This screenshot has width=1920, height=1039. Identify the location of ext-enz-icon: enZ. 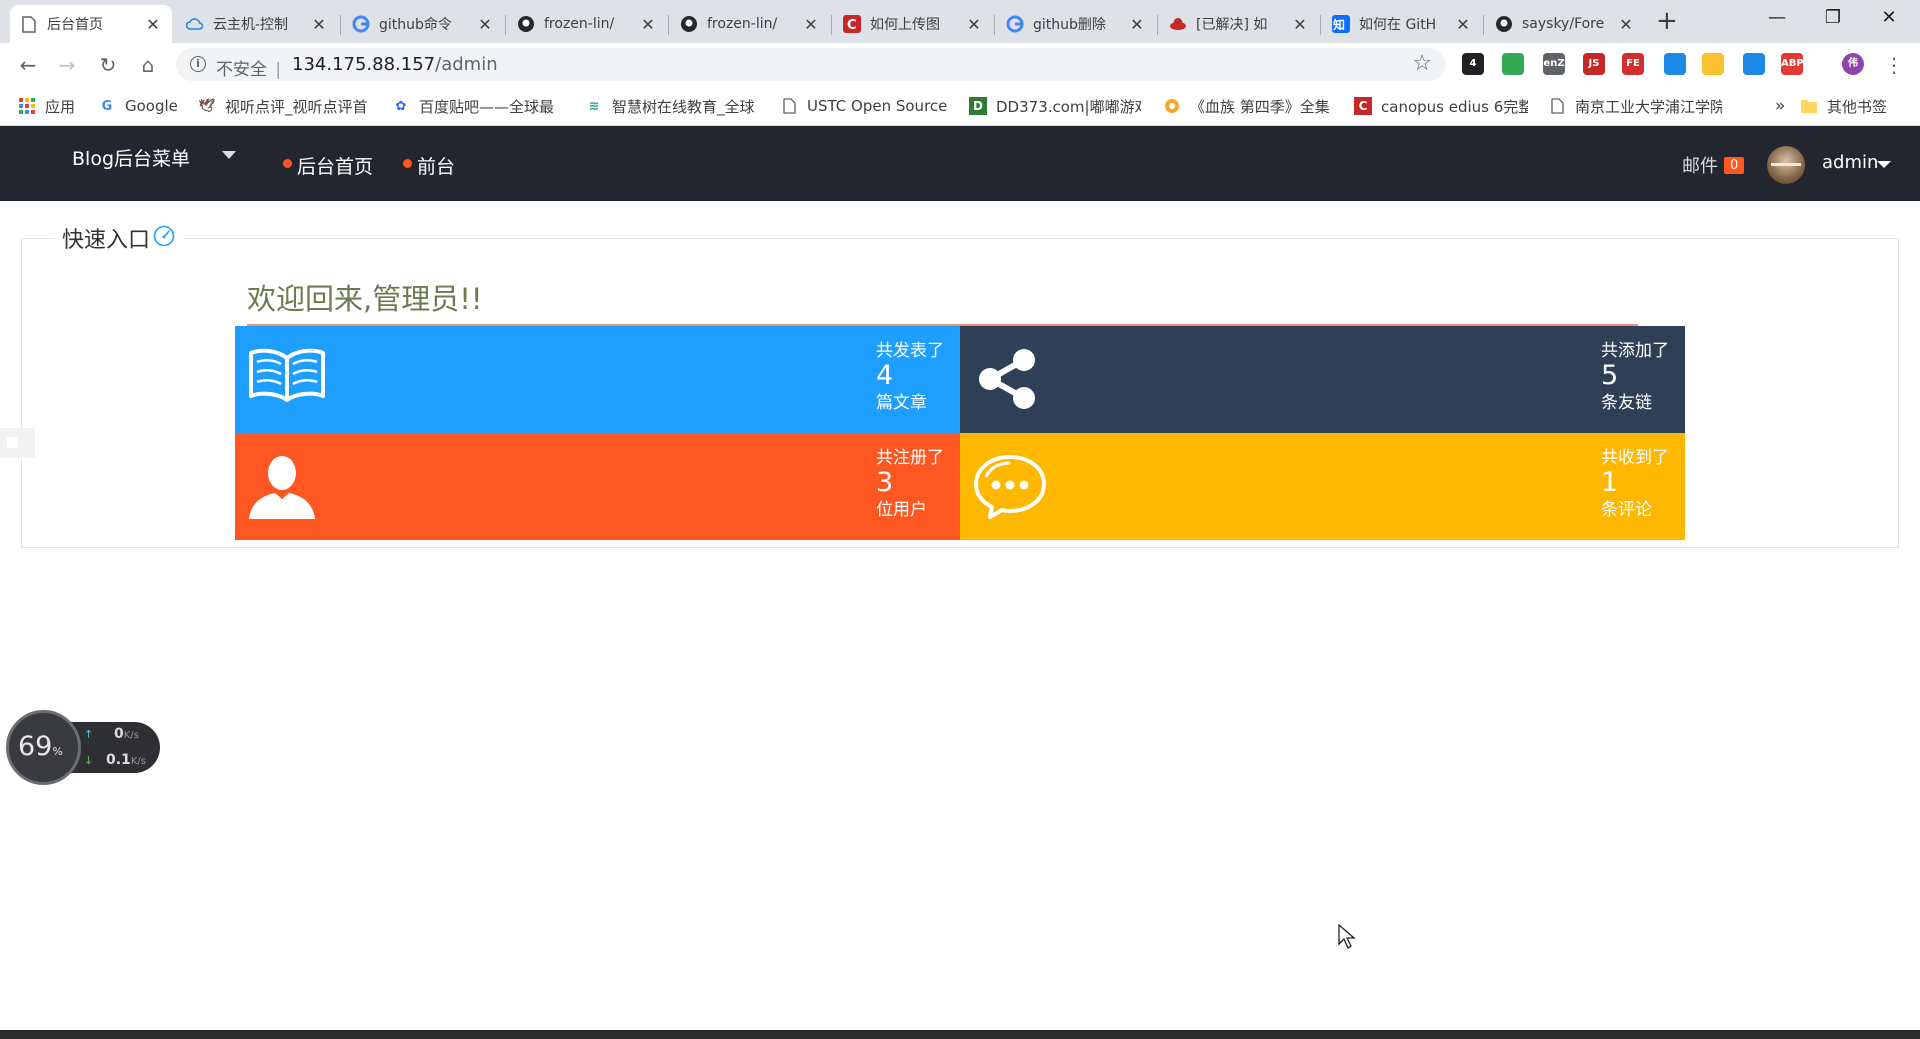
(1554, 64).